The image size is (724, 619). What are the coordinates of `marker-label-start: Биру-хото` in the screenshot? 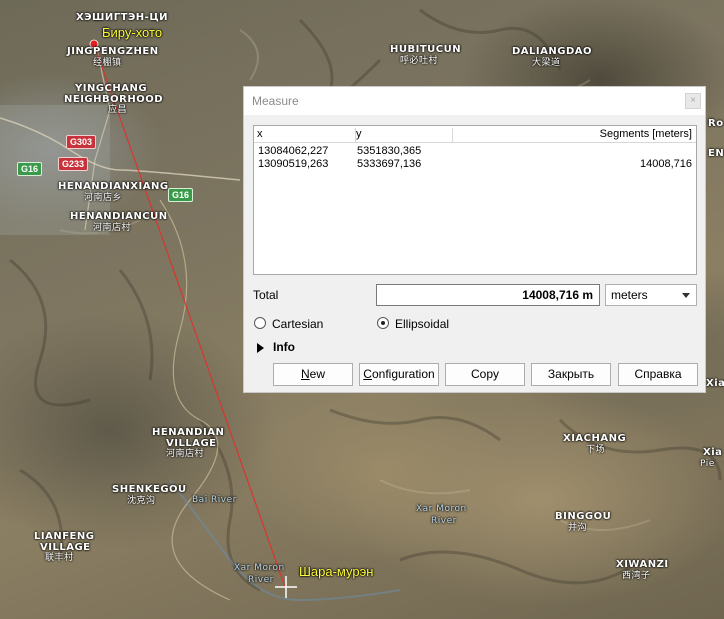 It's located at (132, 32).